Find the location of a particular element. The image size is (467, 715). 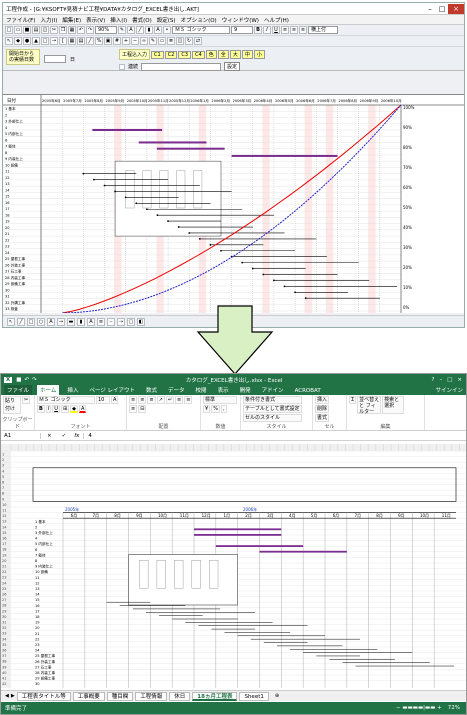

qat-undo-icon: ↶ is located at coordinates (26, 380).